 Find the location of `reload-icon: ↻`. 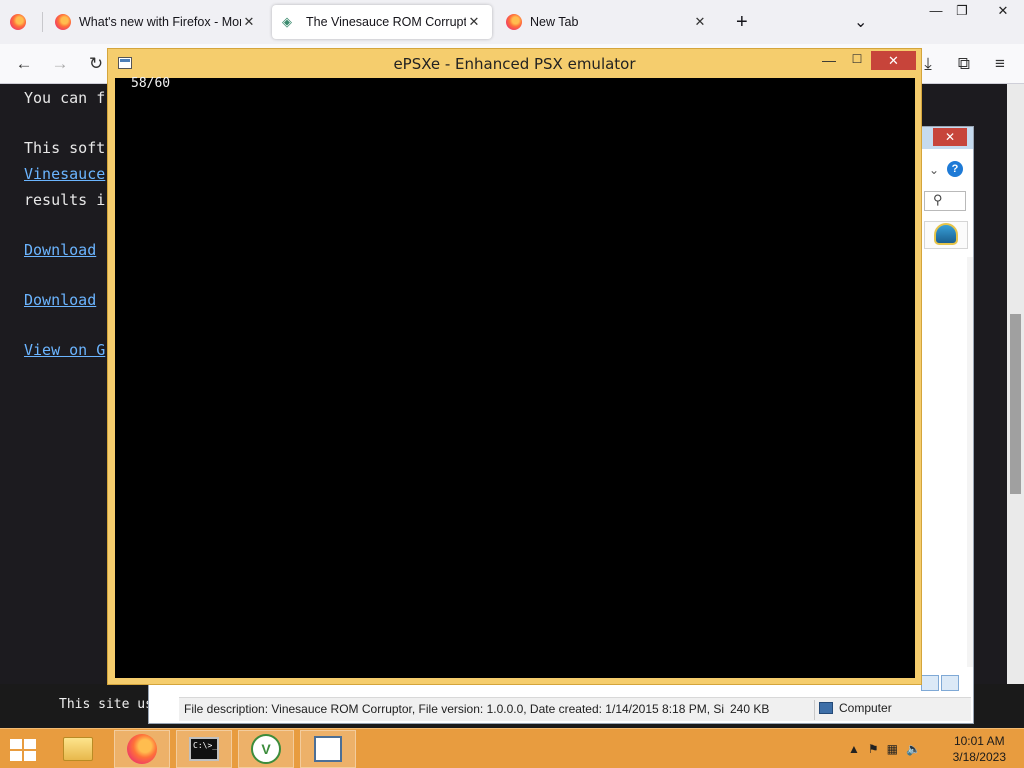

reload-icon: ↻ is located at coordinates (96, 63).